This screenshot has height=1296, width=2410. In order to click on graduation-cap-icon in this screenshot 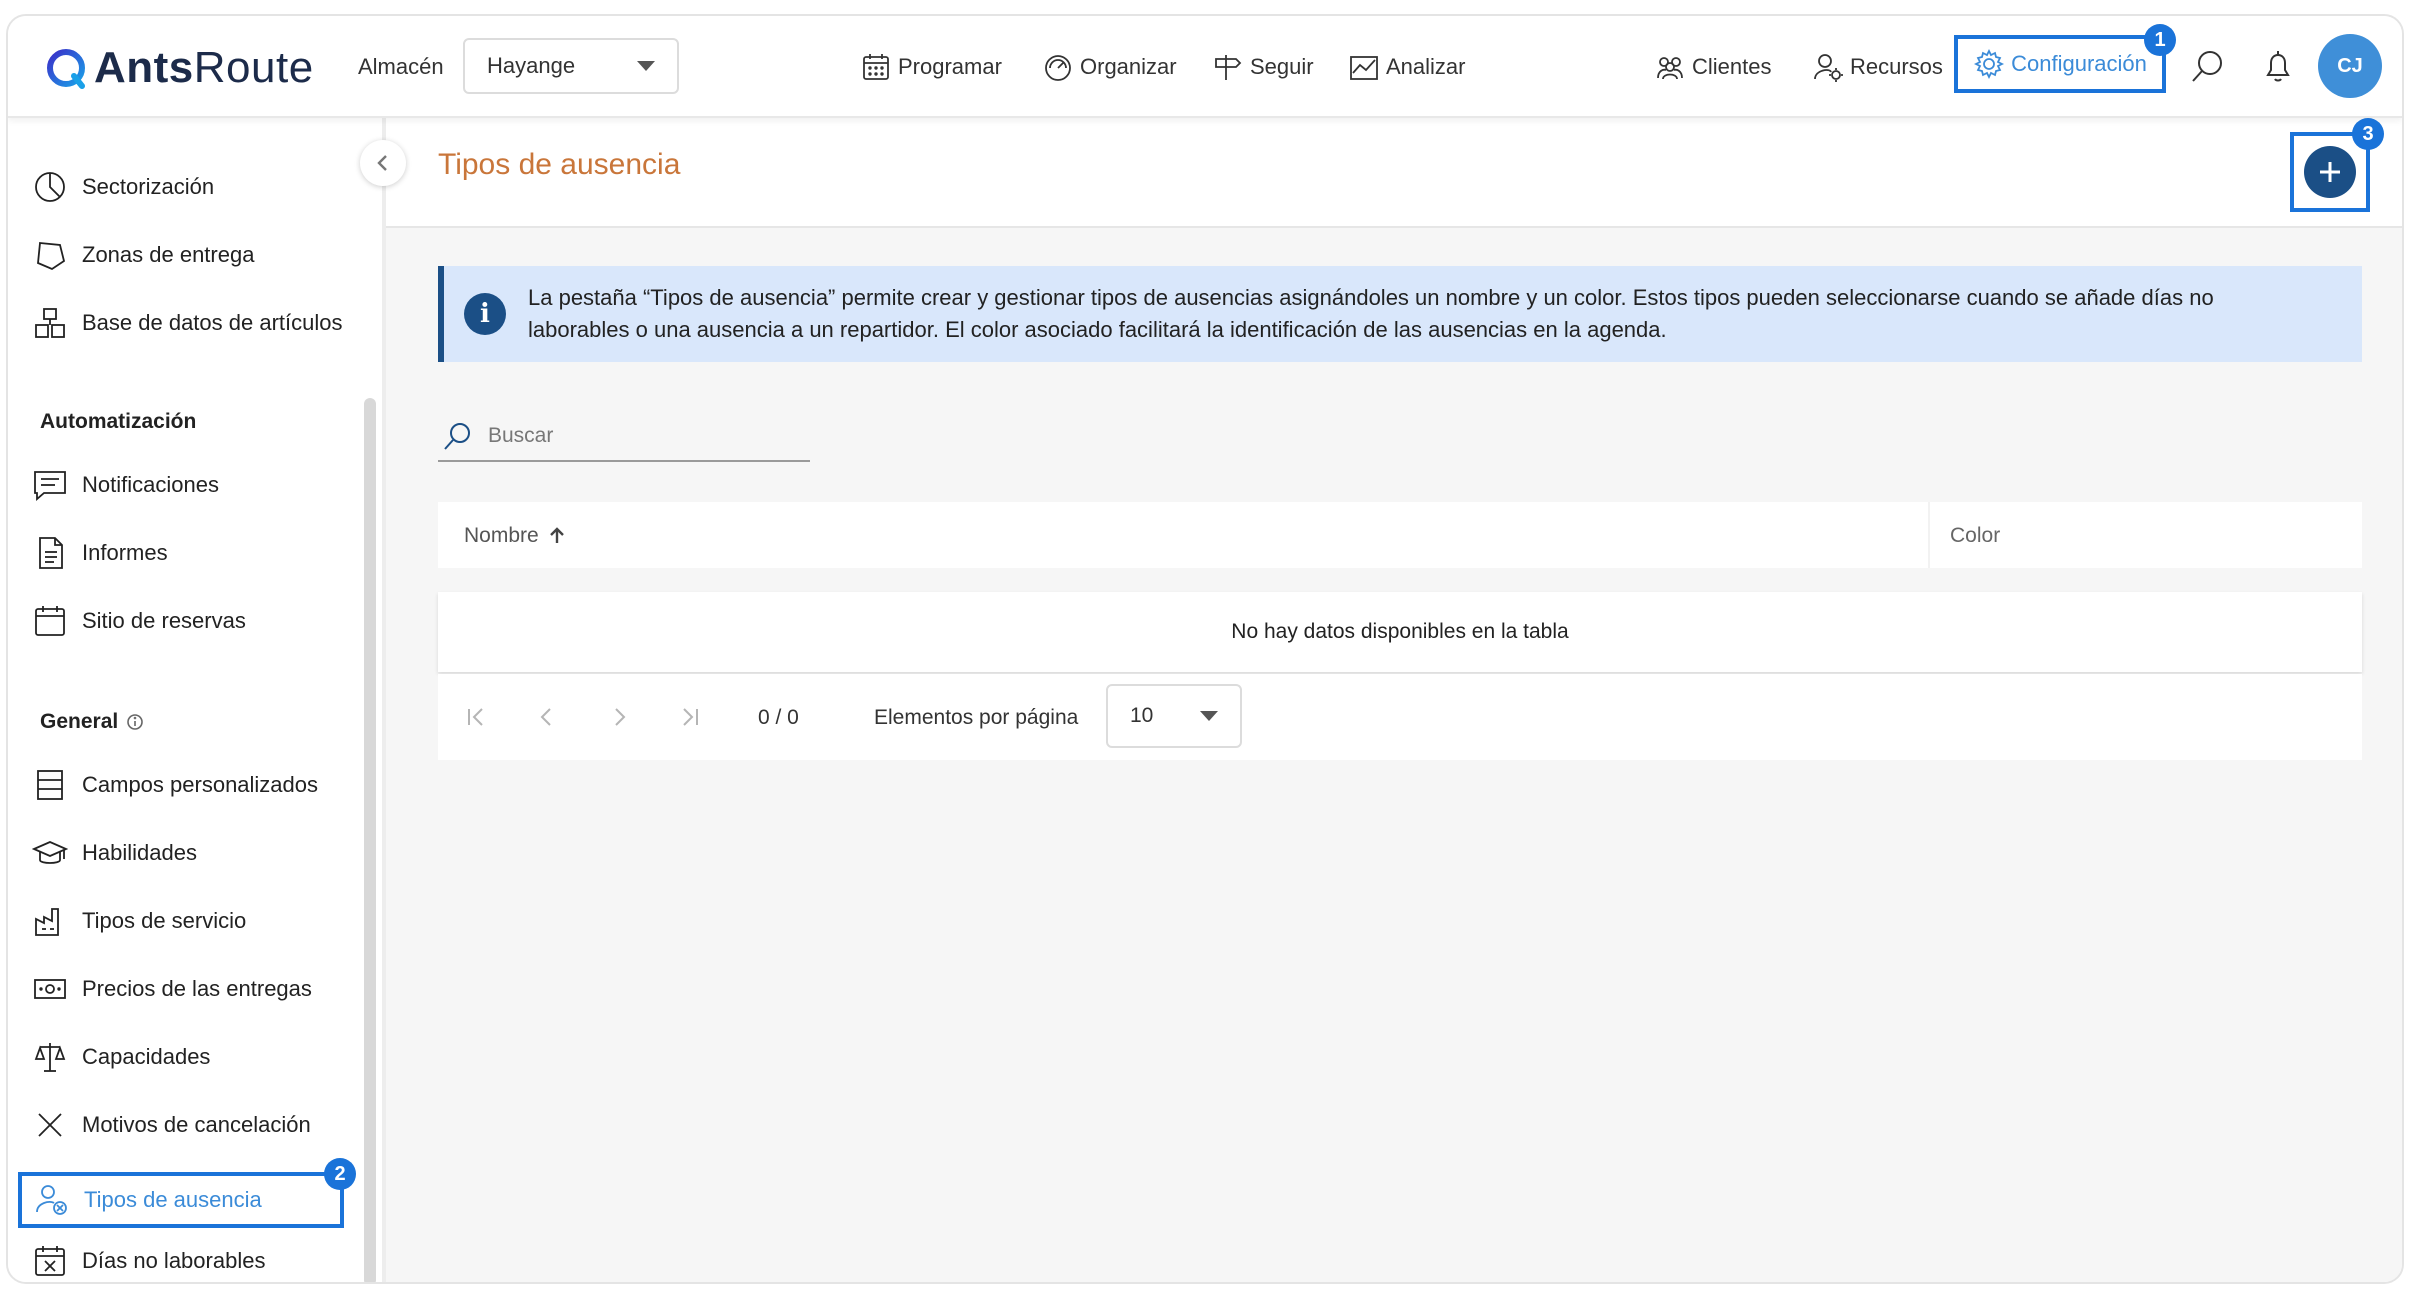, I will do `click(50, 852)`.